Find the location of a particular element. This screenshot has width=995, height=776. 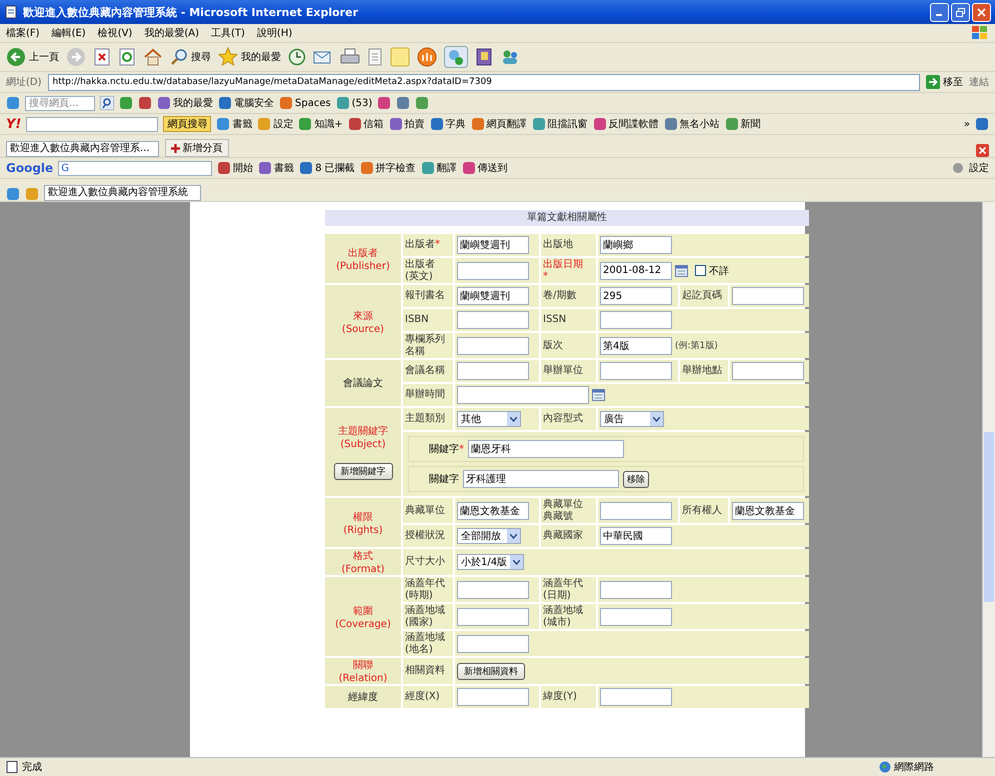

toolbar-link: Spaces is located at coordinates (313, 103).